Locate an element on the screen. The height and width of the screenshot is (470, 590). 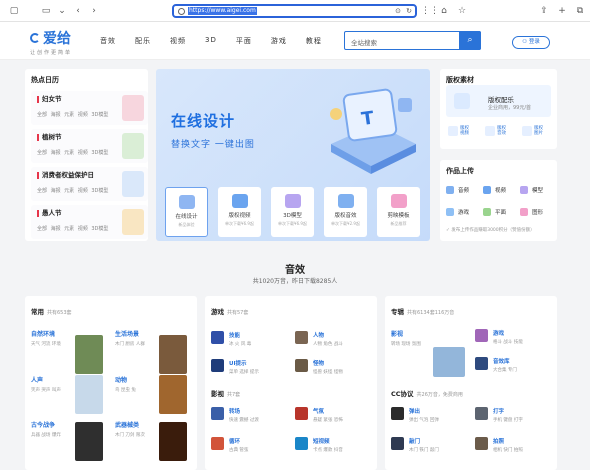
category-entry: 生活场景 木门 厨房 人群 is located at coordinates (151, 351).